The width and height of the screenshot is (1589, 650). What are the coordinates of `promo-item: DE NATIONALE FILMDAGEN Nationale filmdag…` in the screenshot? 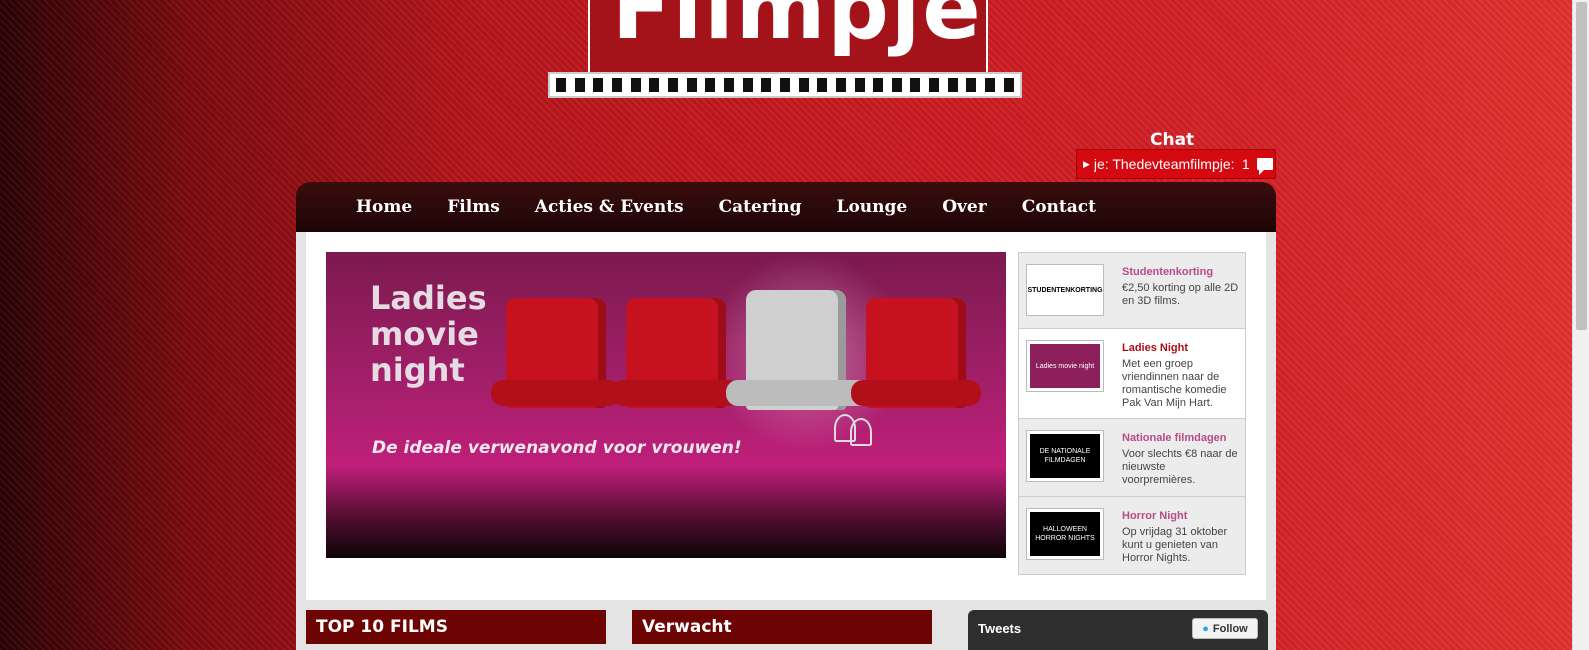 It's located at (1132, 458).